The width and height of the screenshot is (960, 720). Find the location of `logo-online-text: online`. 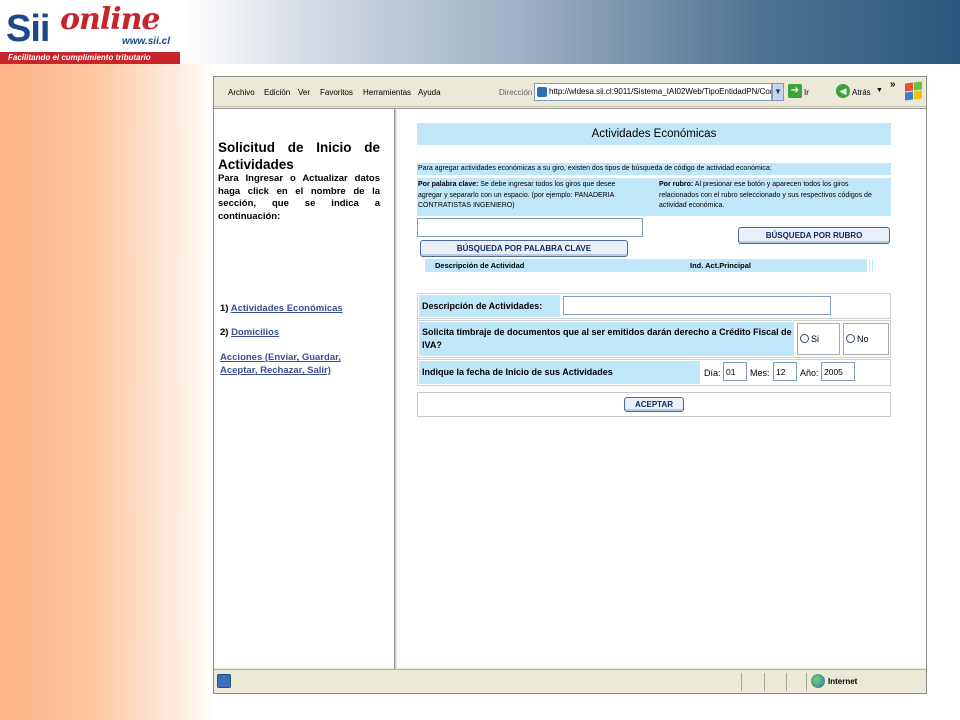

logo-online-text: online is located at coordinates (110, 19).